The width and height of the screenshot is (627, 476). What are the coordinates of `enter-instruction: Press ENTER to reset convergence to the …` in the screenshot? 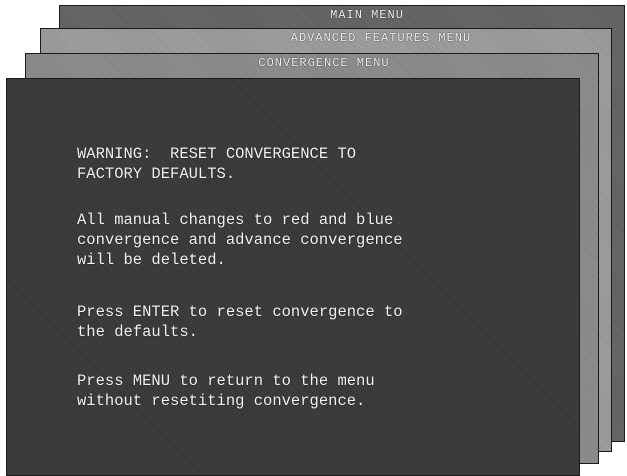 It's located at (240, 322).